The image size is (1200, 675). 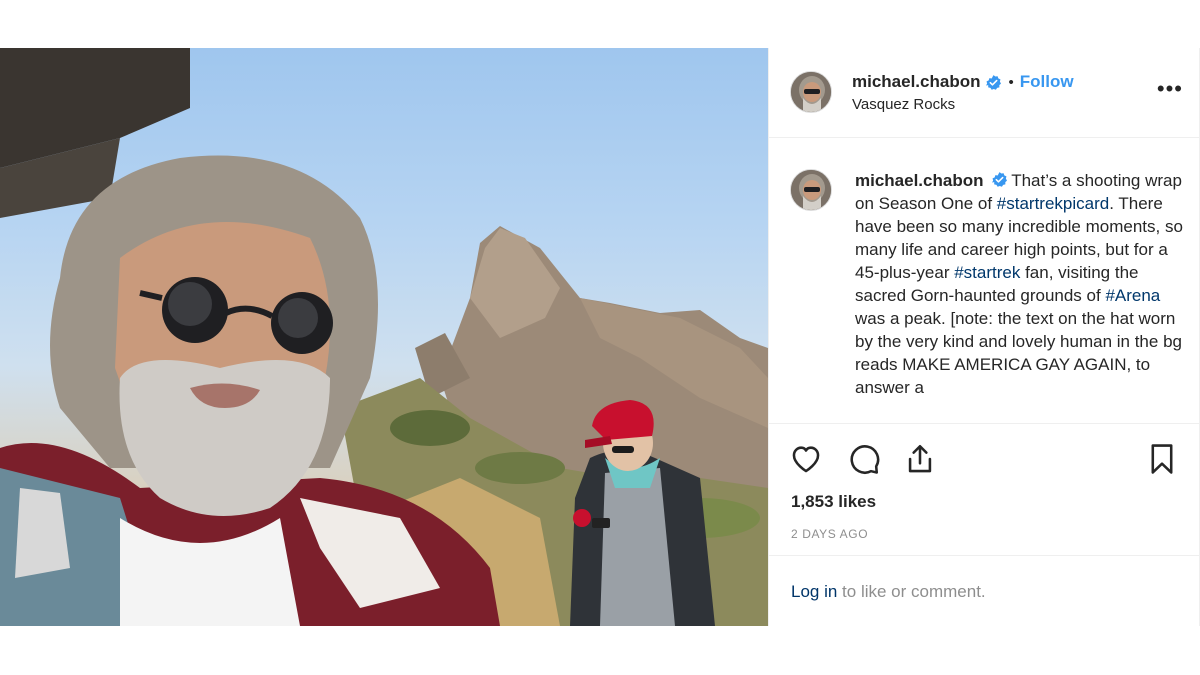 What do you see at coordinates (920, 459) in the screenshot?
I see `share-icon` at bounding box center [920, 459].